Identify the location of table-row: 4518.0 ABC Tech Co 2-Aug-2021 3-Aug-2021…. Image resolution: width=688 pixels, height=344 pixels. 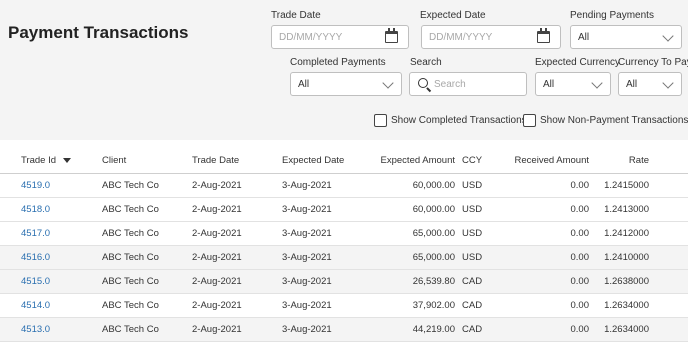
(344, 210).